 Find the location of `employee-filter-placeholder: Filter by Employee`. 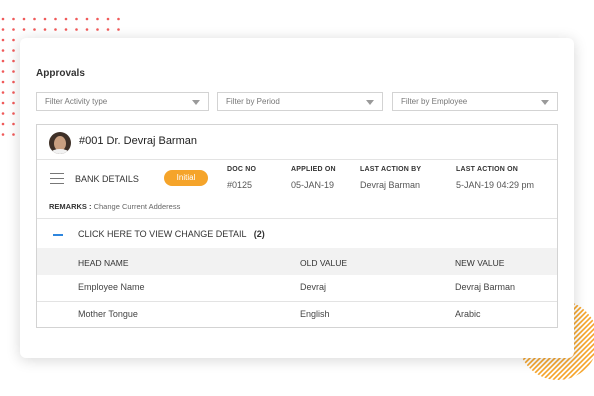

employee-filter-placeholder: Filter by Employee is located at coordinates (434, 101).